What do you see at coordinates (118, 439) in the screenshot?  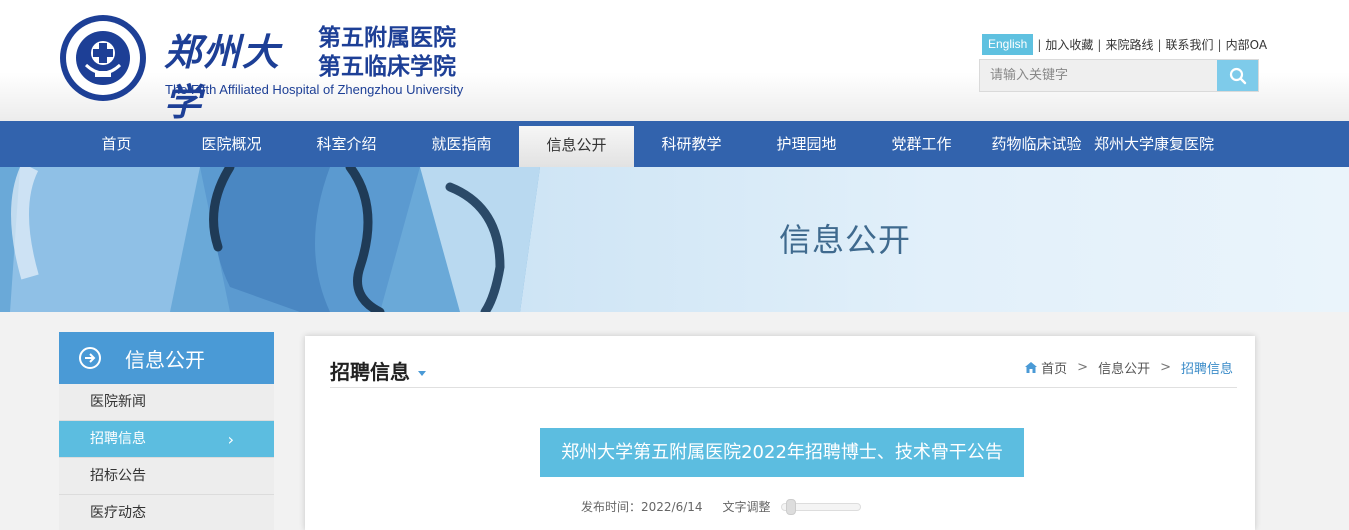 I see `sidebar-item-label: 招聘信息` at bounding box center [118, 439].